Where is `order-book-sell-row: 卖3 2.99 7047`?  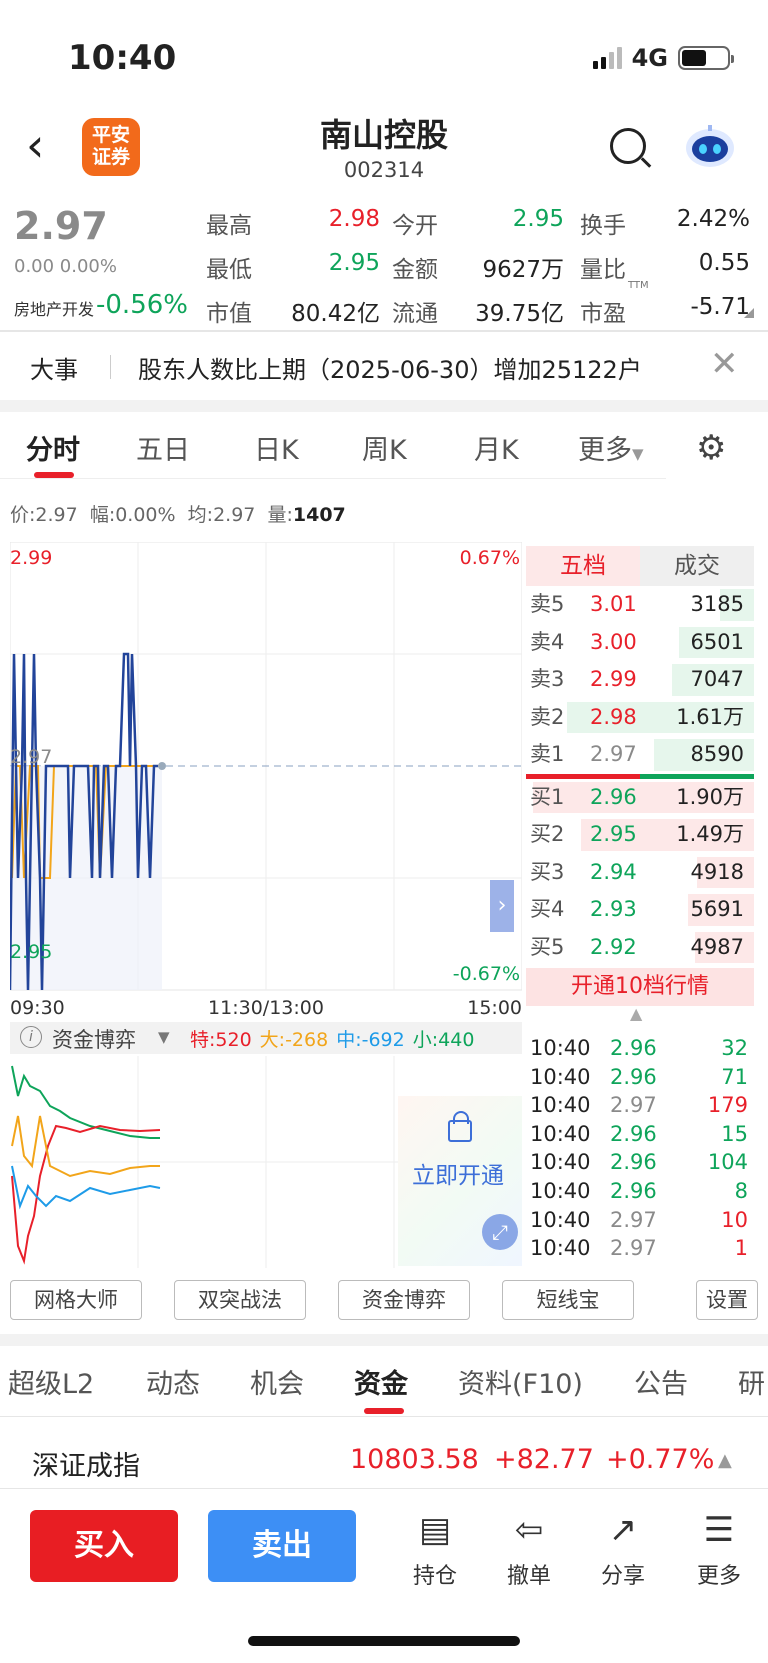 order-book-sell-row: 卖3 2.99 7047 is located at coordinates (640, 680).